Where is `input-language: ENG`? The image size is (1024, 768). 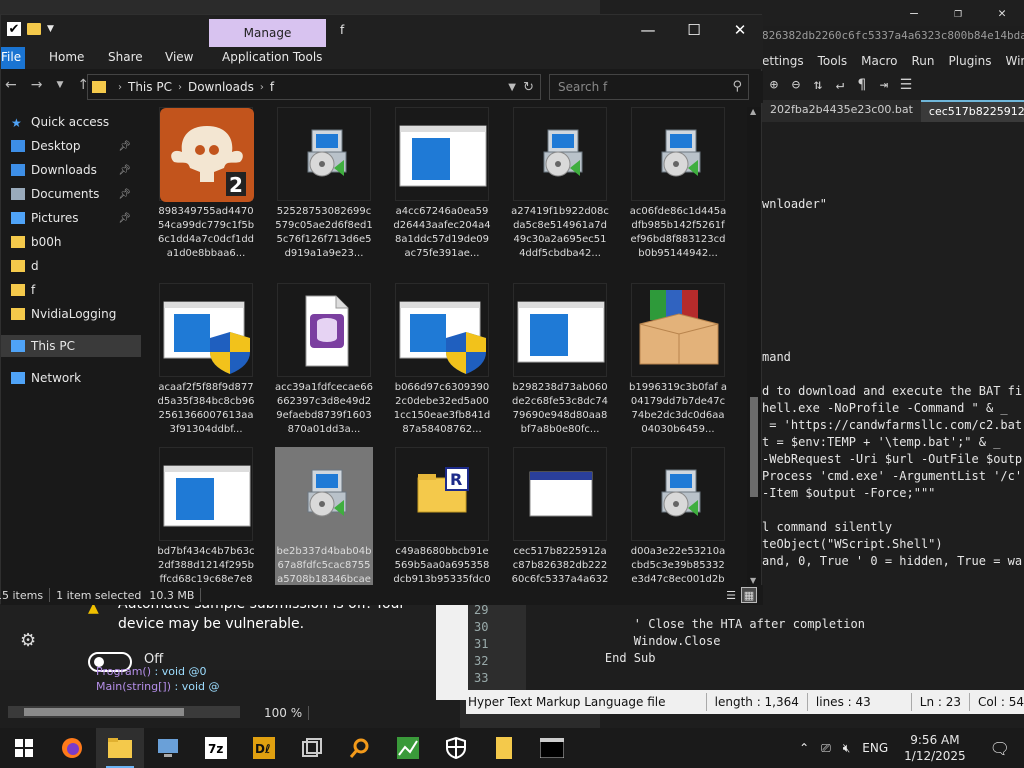
input-language: ENG is located at coordinates (875, 748).